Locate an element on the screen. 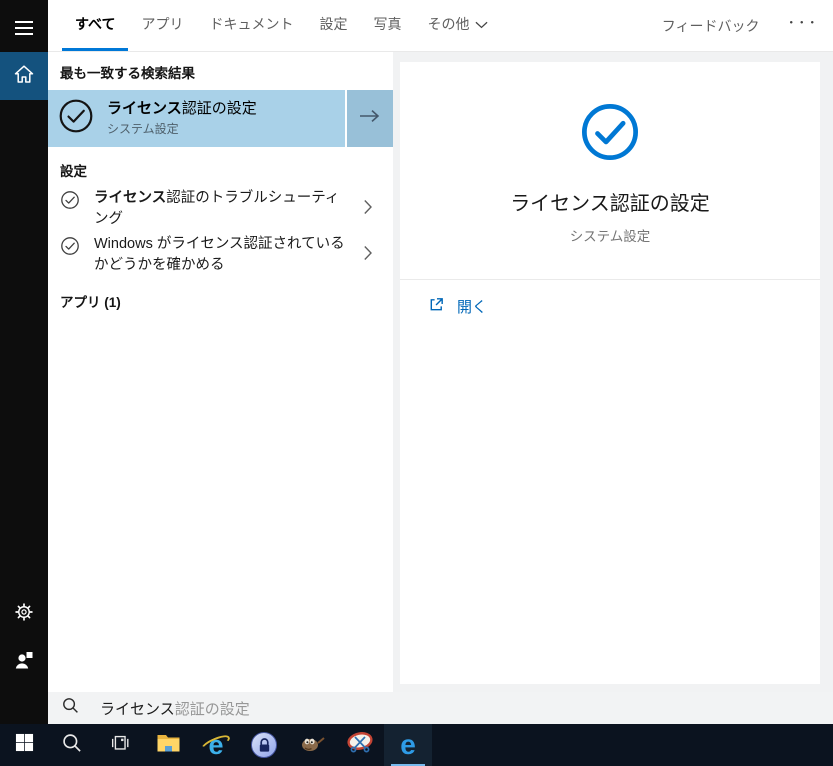 The height and width of the screenshot is (766, 833). result-item-troubleshoot: ライセンス認証のトラブルシューティング is located at coordinates (220, 209).